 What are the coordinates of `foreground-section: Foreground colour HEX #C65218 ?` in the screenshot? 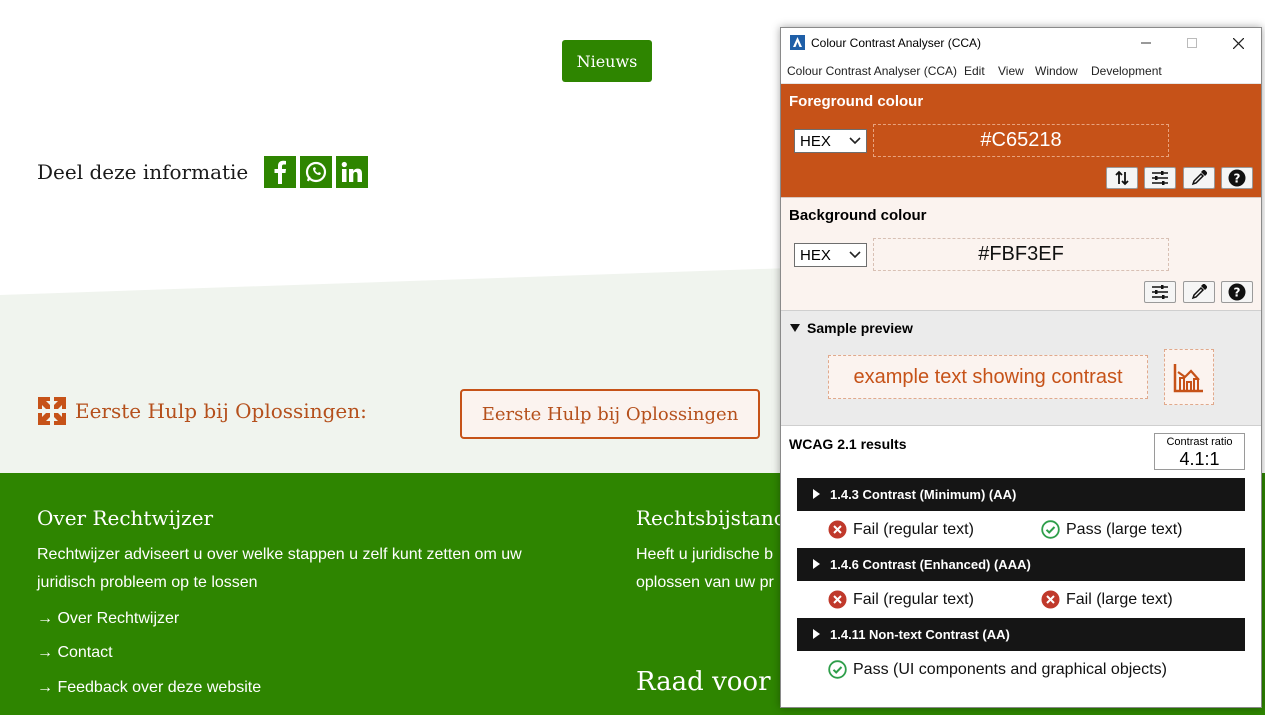 It's located at (1021, 140).